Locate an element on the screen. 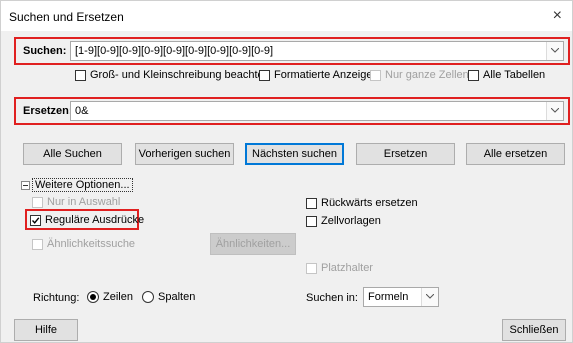 Image resolution: width=573 pixels, height=343 pixels. replace-dropdown-button is located at coordinates (554, 111).